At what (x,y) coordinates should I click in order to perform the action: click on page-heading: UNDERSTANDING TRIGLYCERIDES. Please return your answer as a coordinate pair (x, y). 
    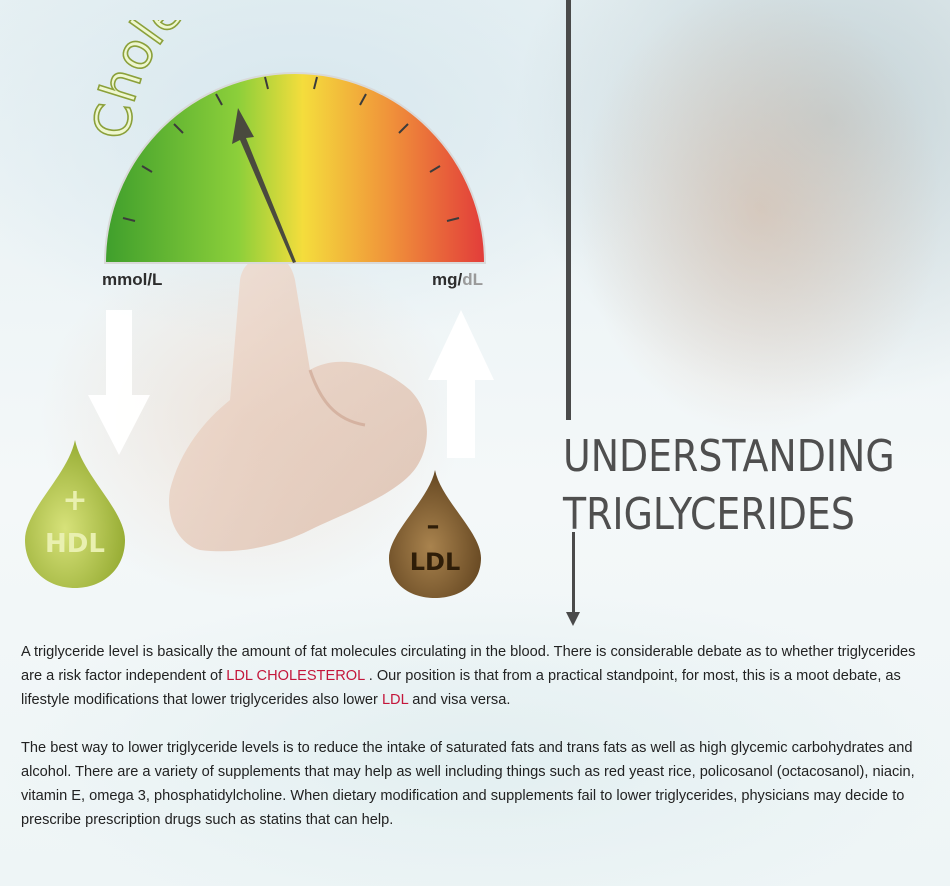
    Looking at the image, I should click on (729, 486).